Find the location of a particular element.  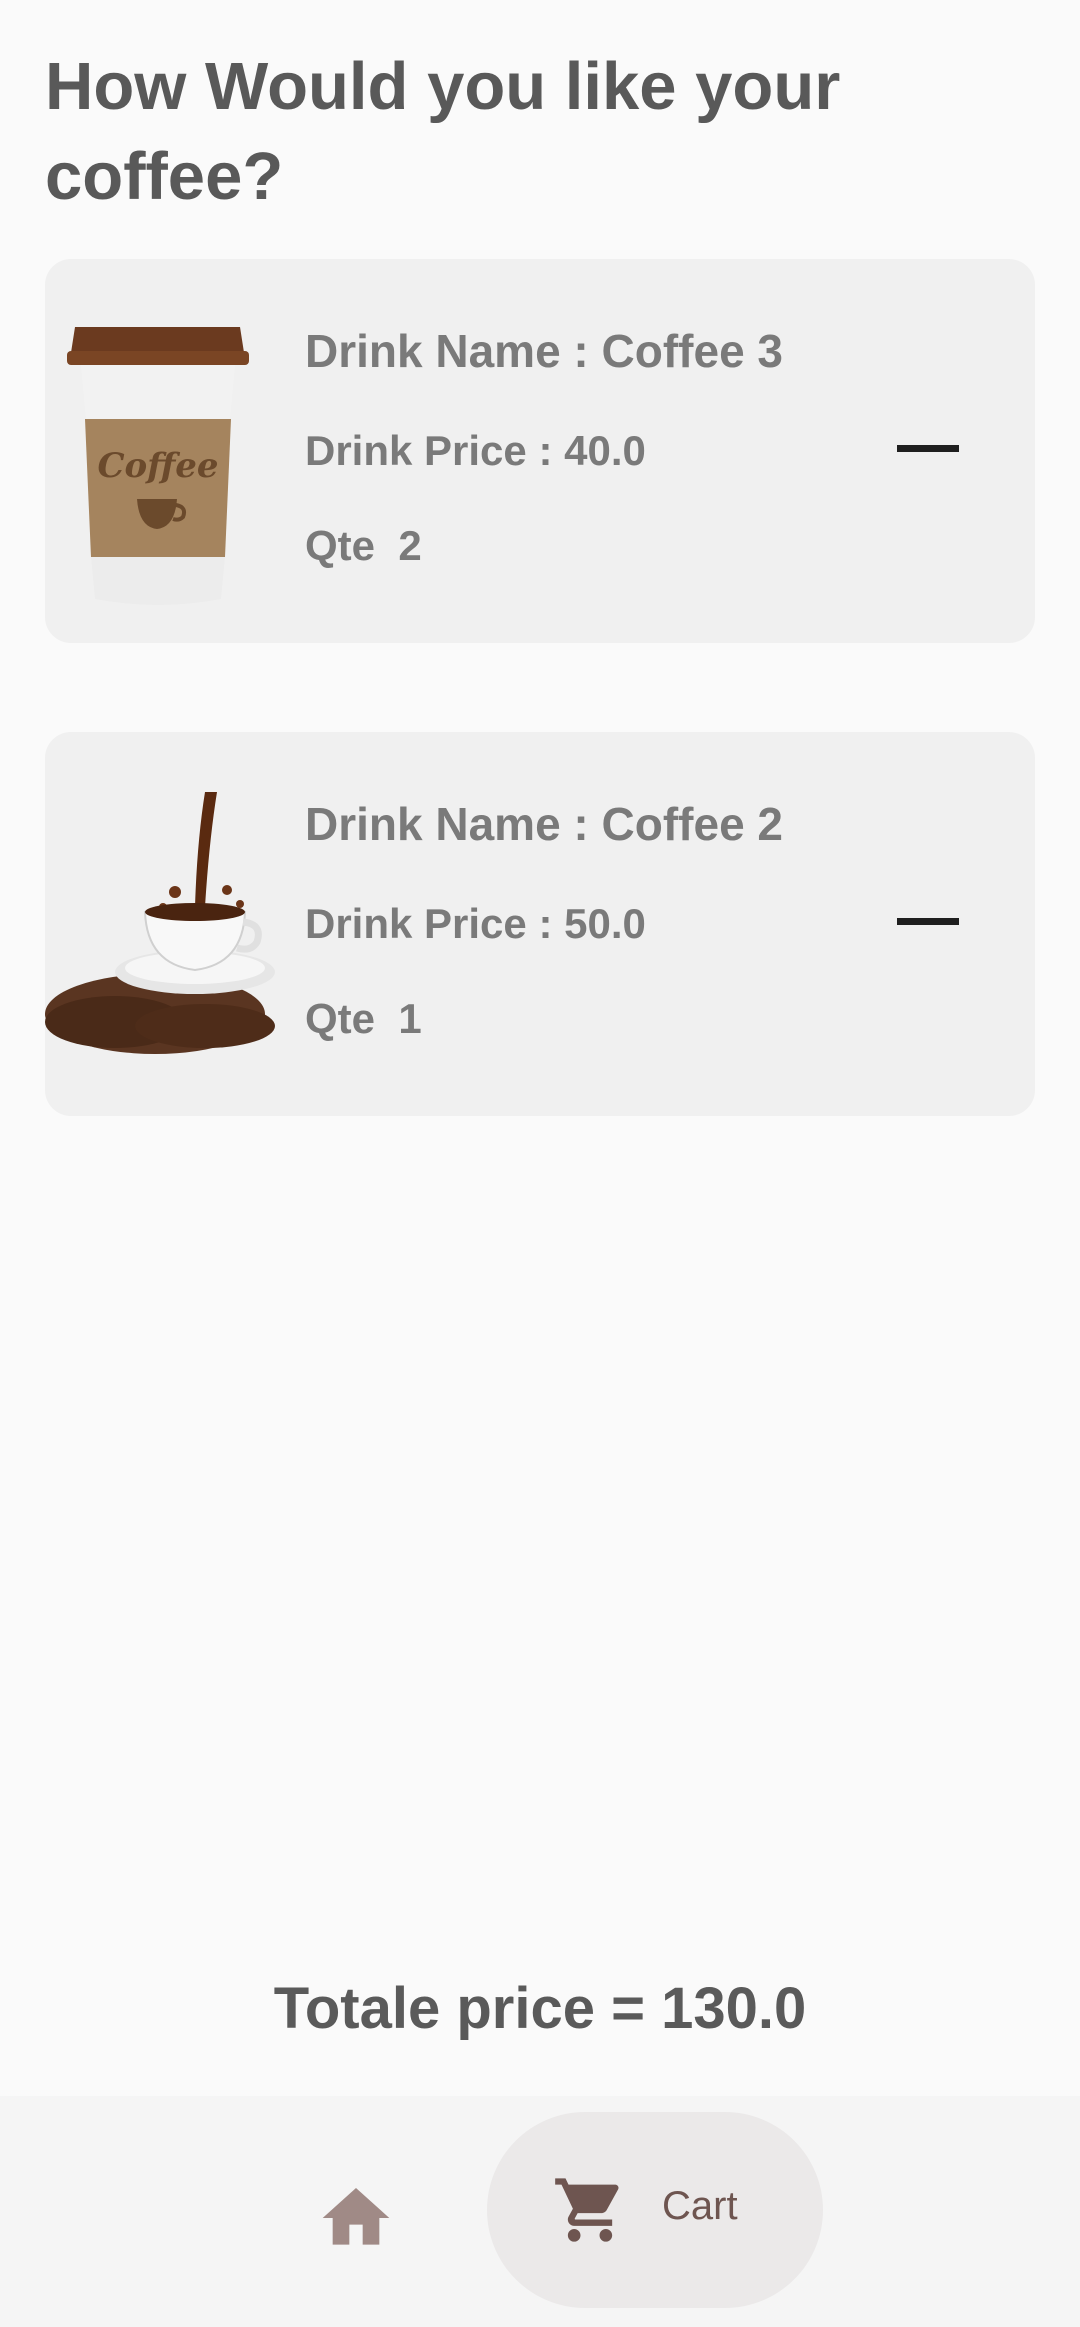

cart-icon is located at coordinates (587, 2210).